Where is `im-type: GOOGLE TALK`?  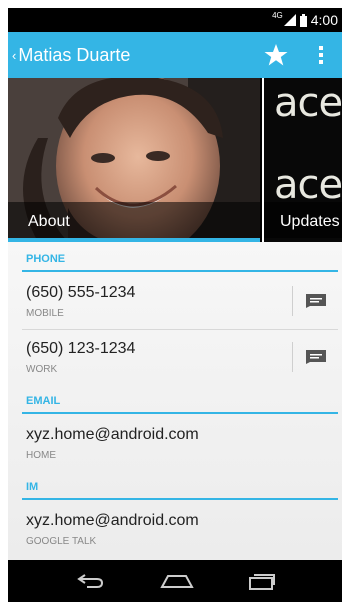
im-type: GOOGLE TALK is located at coordinates (61, 541).